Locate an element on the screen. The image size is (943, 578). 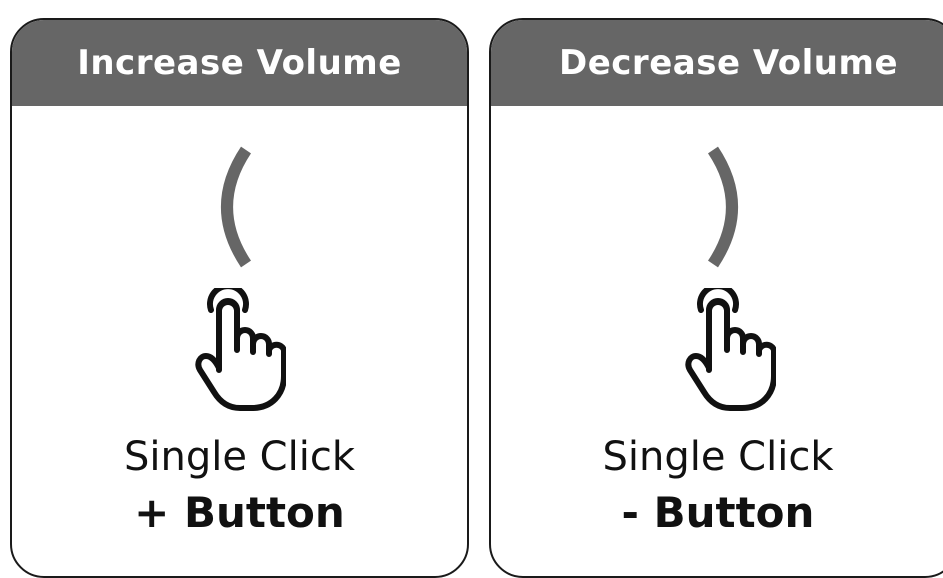
left-bracket-icon is located at coordinates (236, 207).